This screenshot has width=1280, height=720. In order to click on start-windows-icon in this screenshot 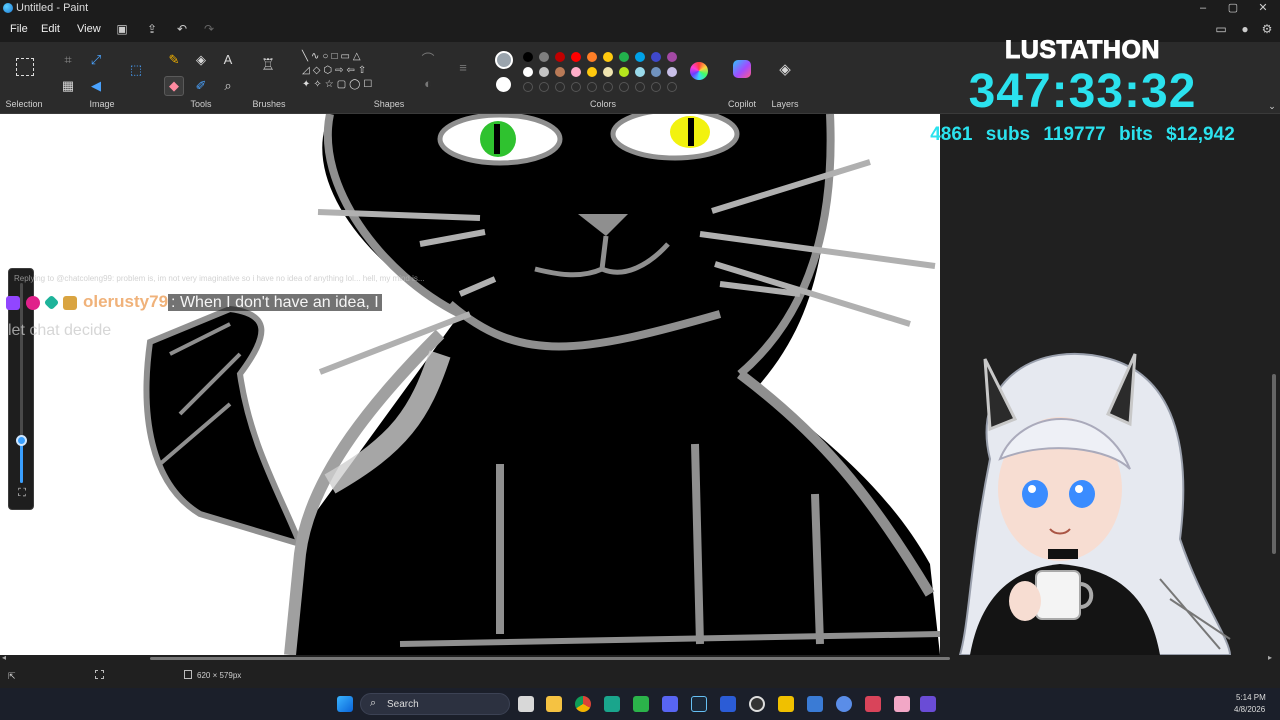, I will do `click(345, 704)`.